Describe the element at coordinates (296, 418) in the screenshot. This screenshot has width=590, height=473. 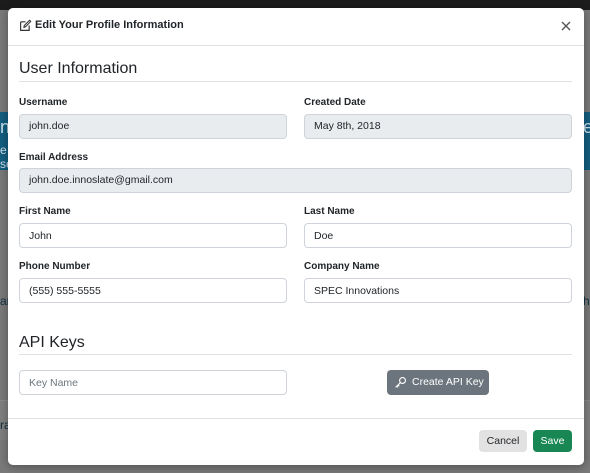
I see `modal-footer-divider` at that location.